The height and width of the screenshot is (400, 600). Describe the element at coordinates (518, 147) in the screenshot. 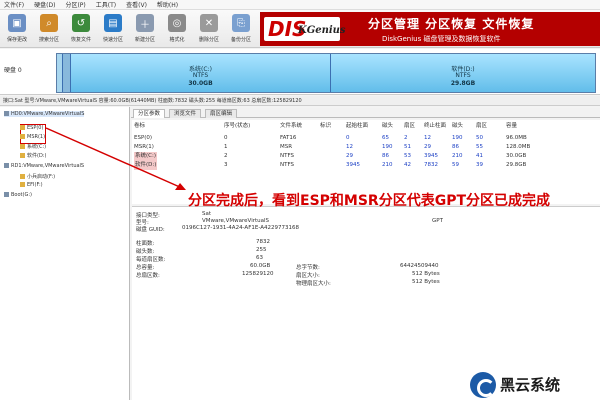

I see `table-cell: 128.0MB` at that location.